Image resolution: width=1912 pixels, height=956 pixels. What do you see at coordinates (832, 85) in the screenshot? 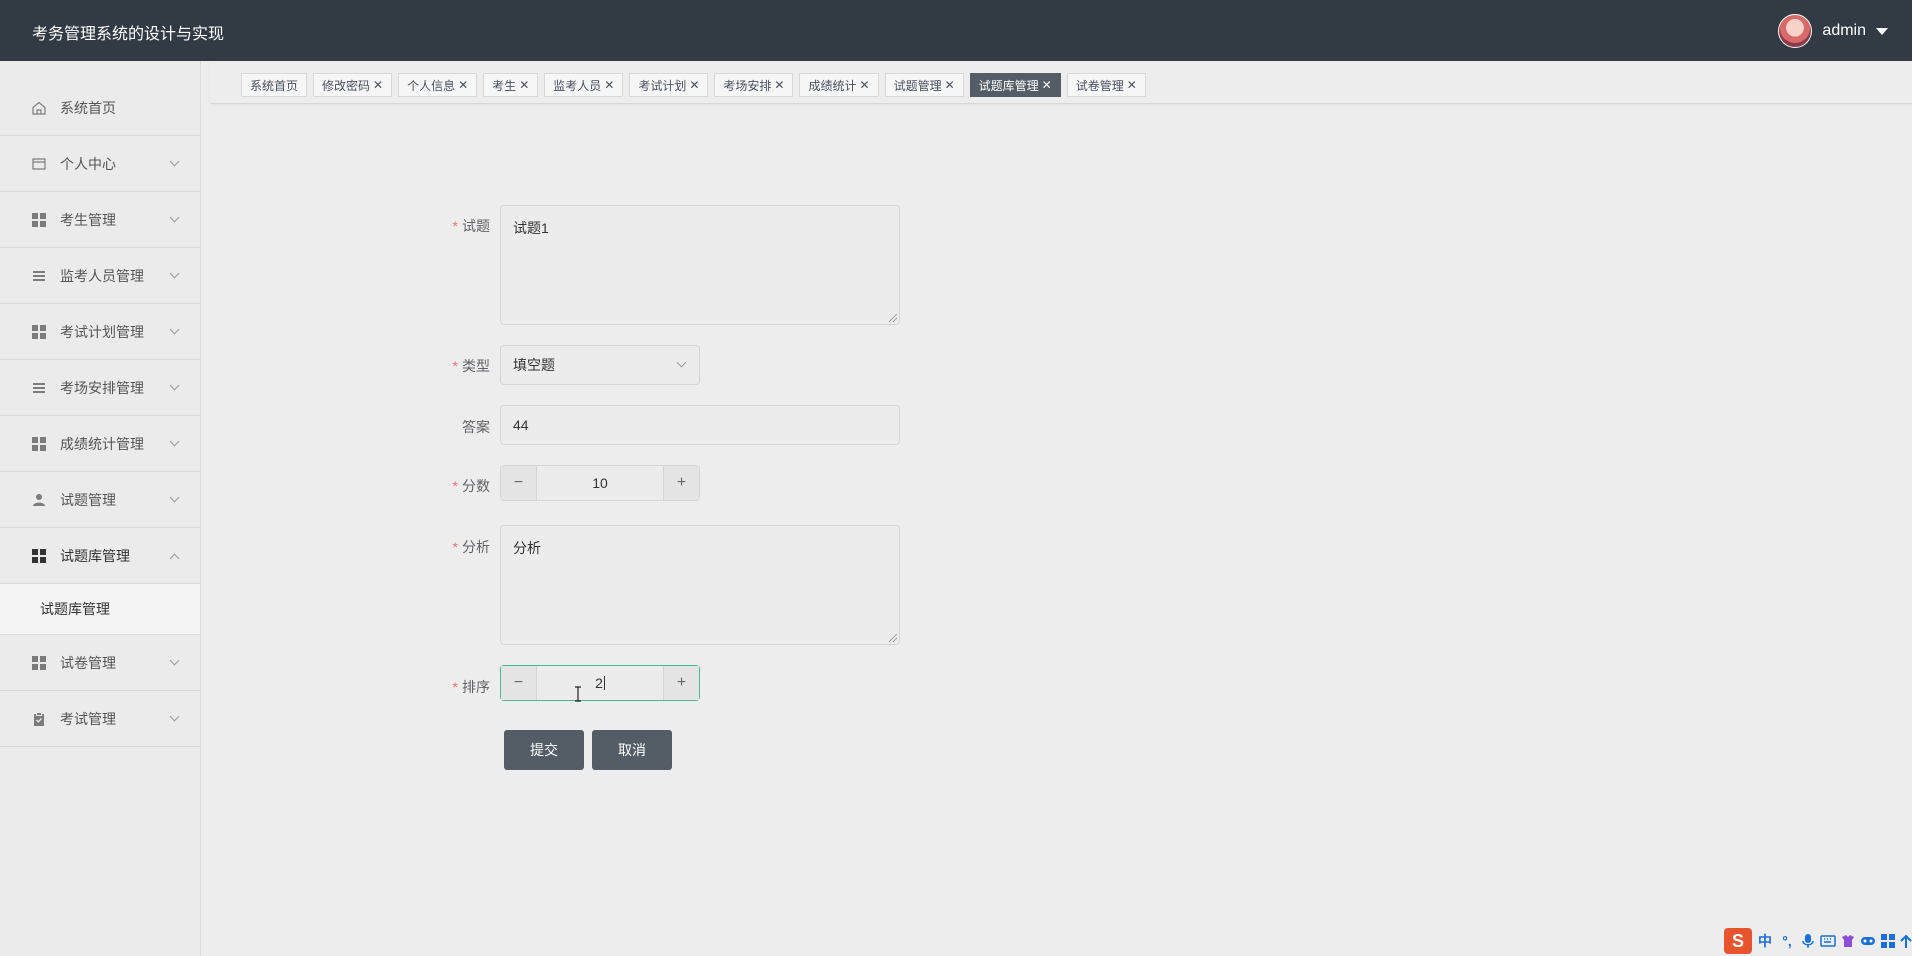
I see `tab-label: 成绩统计` at bounding box center [832, 85].